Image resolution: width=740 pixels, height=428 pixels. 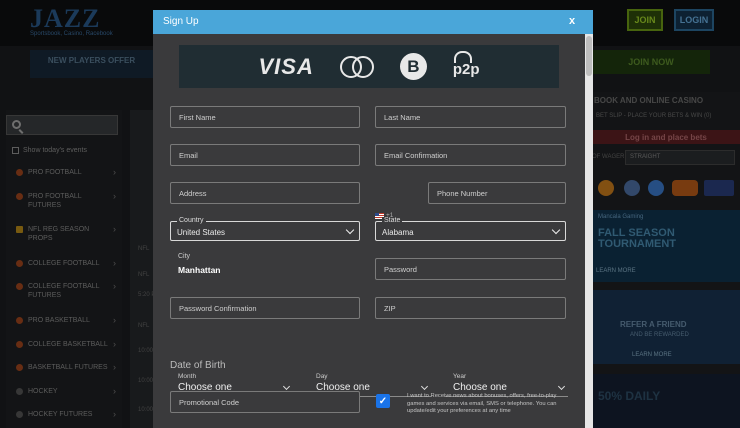 I want to click on city-field: City Manhattan, so click(x=265, y=264).